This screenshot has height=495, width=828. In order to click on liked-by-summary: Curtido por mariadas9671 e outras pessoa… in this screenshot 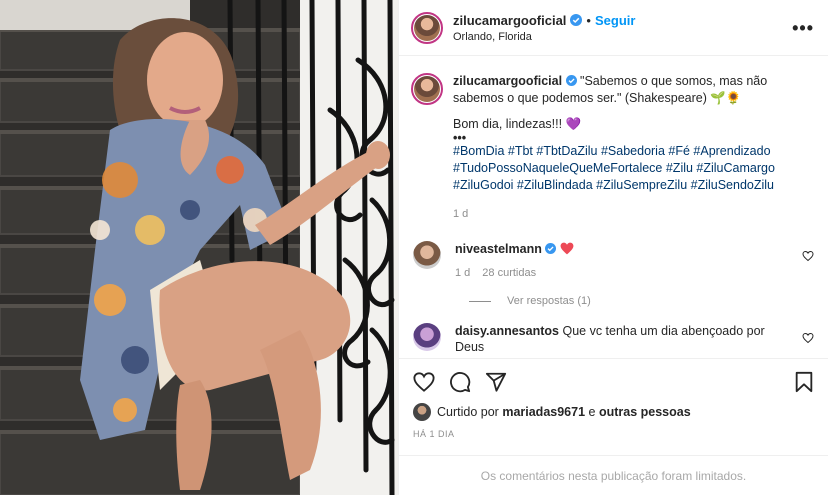, I will do `click(613, 412)`.